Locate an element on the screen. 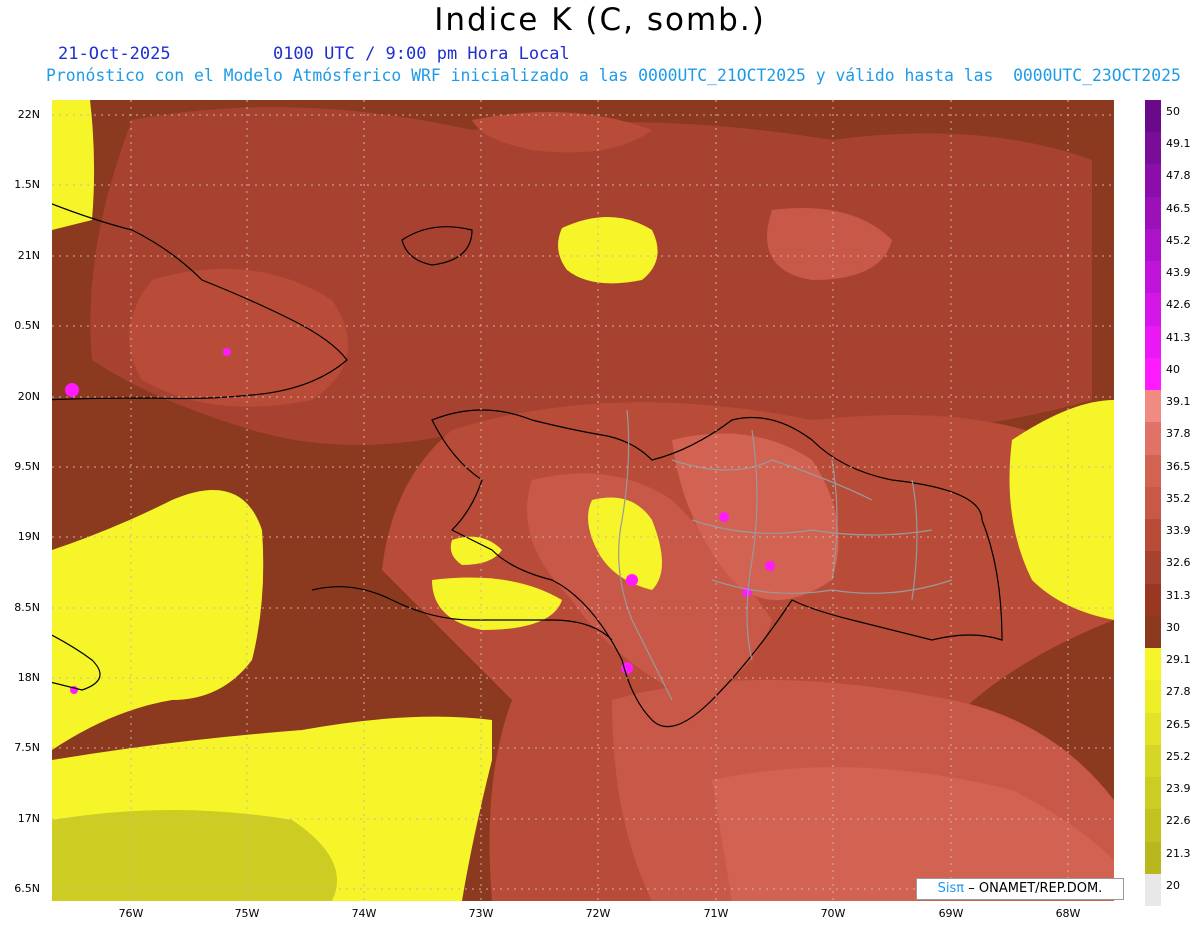 The image size is (1200, 927). legend-label: 42.6 is located at coordinates (1178, 305).